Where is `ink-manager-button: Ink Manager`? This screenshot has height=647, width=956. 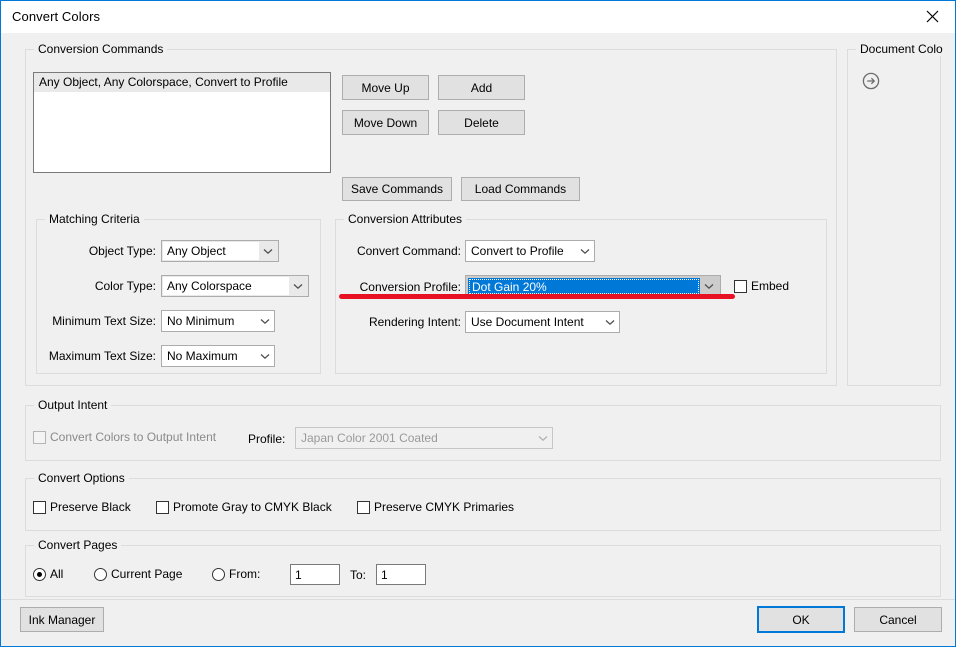
ink-manager-button: Ink Manager is located at coordinates (62, 619).